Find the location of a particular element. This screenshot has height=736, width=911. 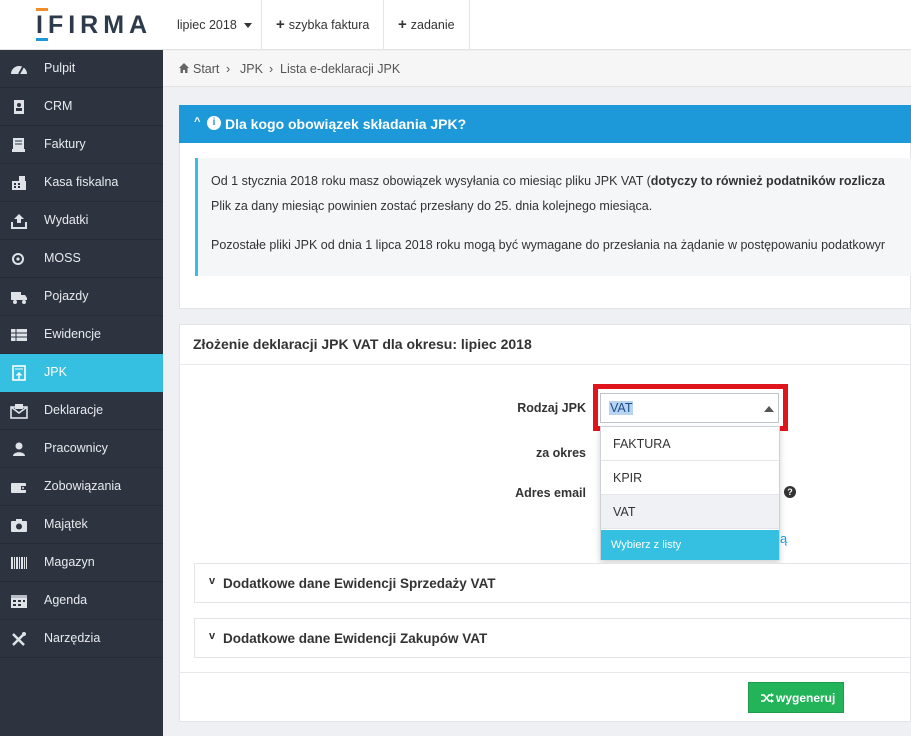

dropdown-option-faktura: FAKTURA is located at coordinates (690, 444).